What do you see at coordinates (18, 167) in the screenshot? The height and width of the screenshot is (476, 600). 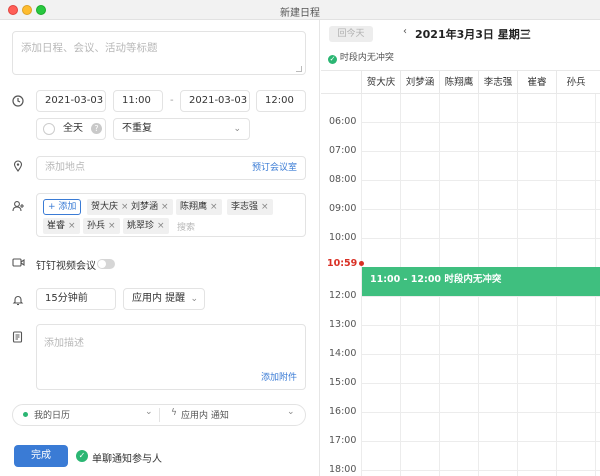 I see `location-pin-icon` at bounding box center [18, 167].